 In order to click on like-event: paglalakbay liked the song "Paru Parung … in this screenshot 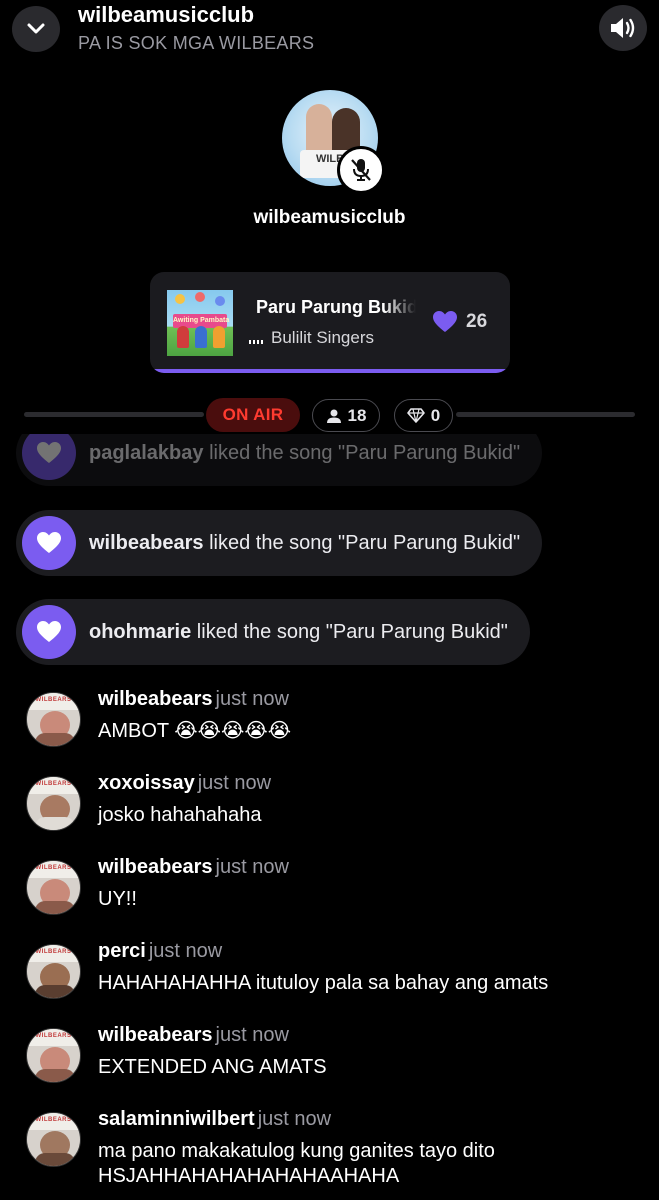, I will do `click(279, 460)`.